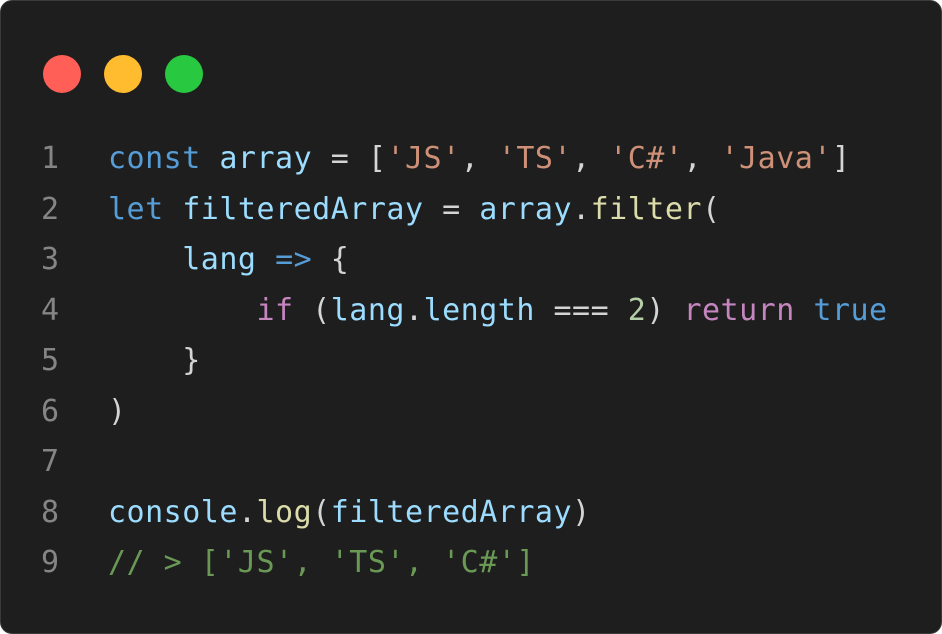  Describe the element at coordinates (294, 259) in the screenshot. I see `code-token: =>` at that location.